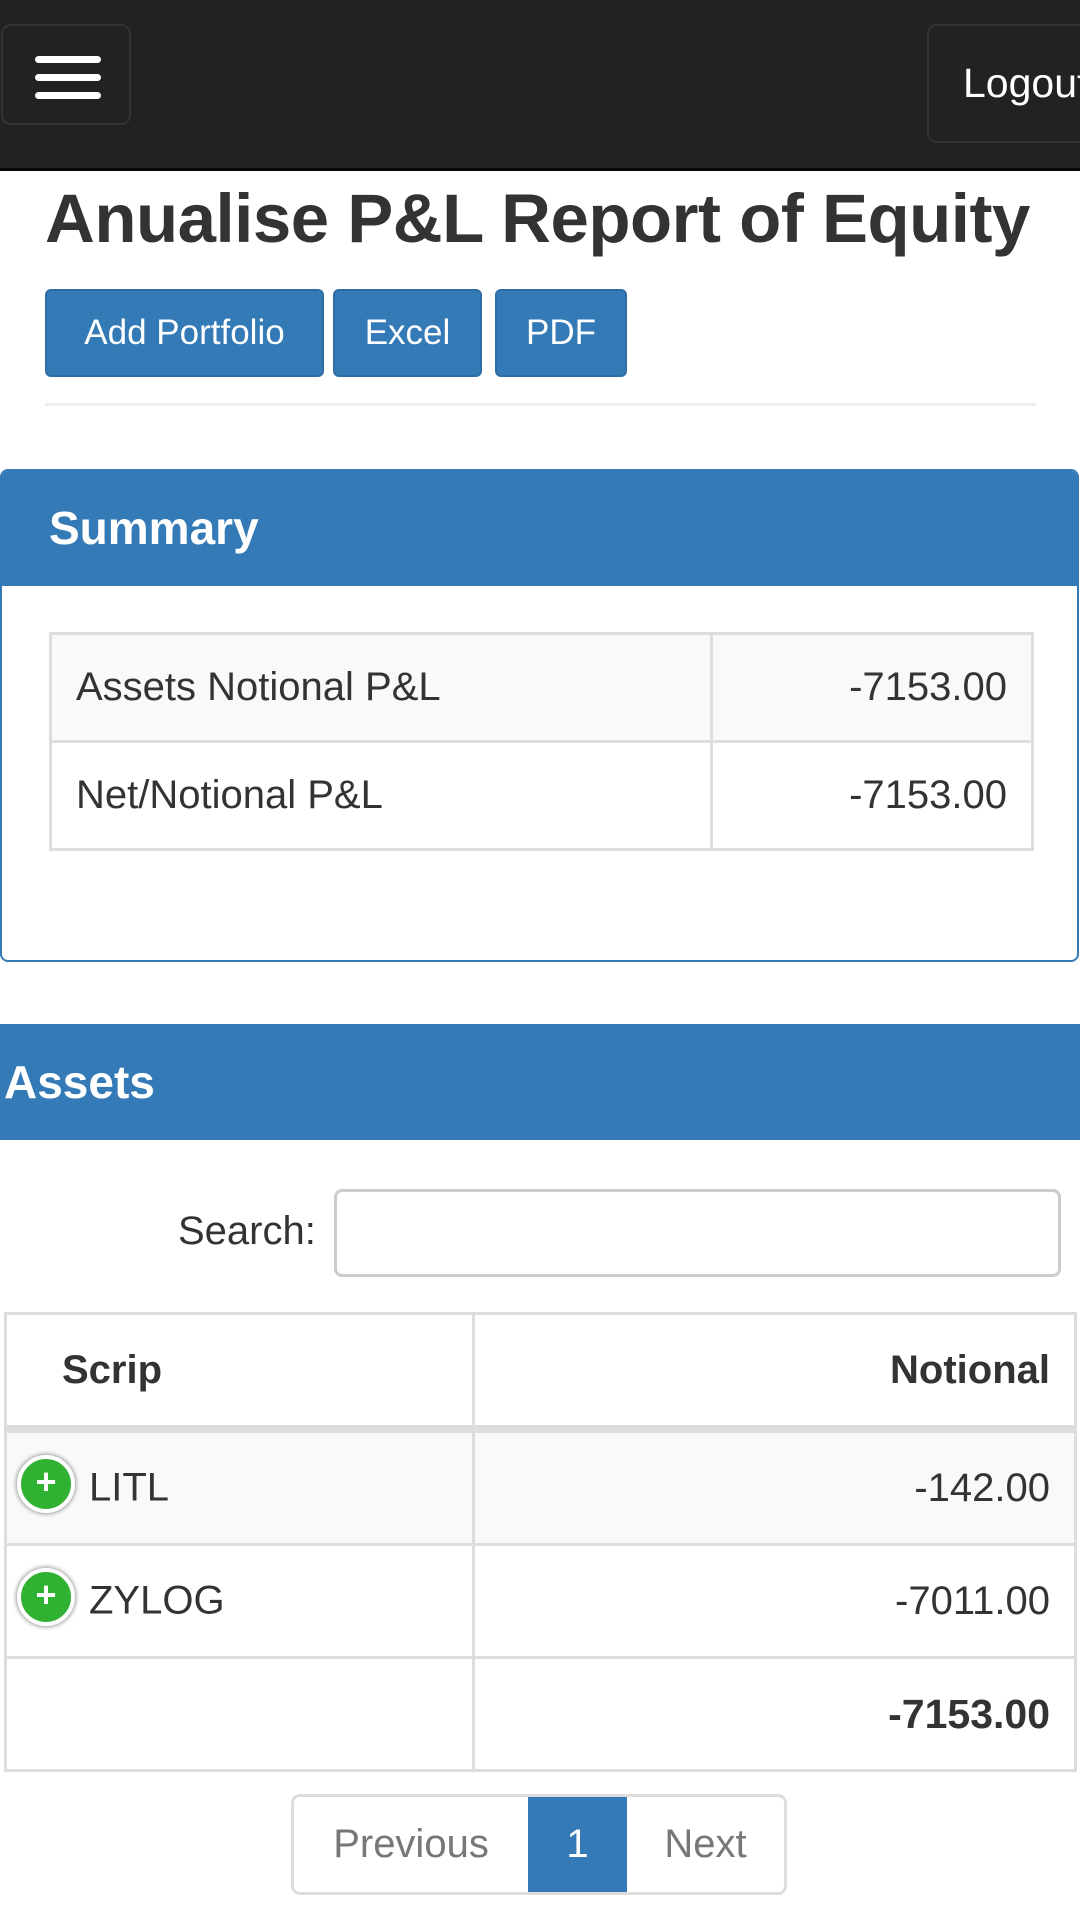  Describe the element at coordinates (239, 1601) in the screenshot. I see `scrip-cell: + ZYLOG` at that location.